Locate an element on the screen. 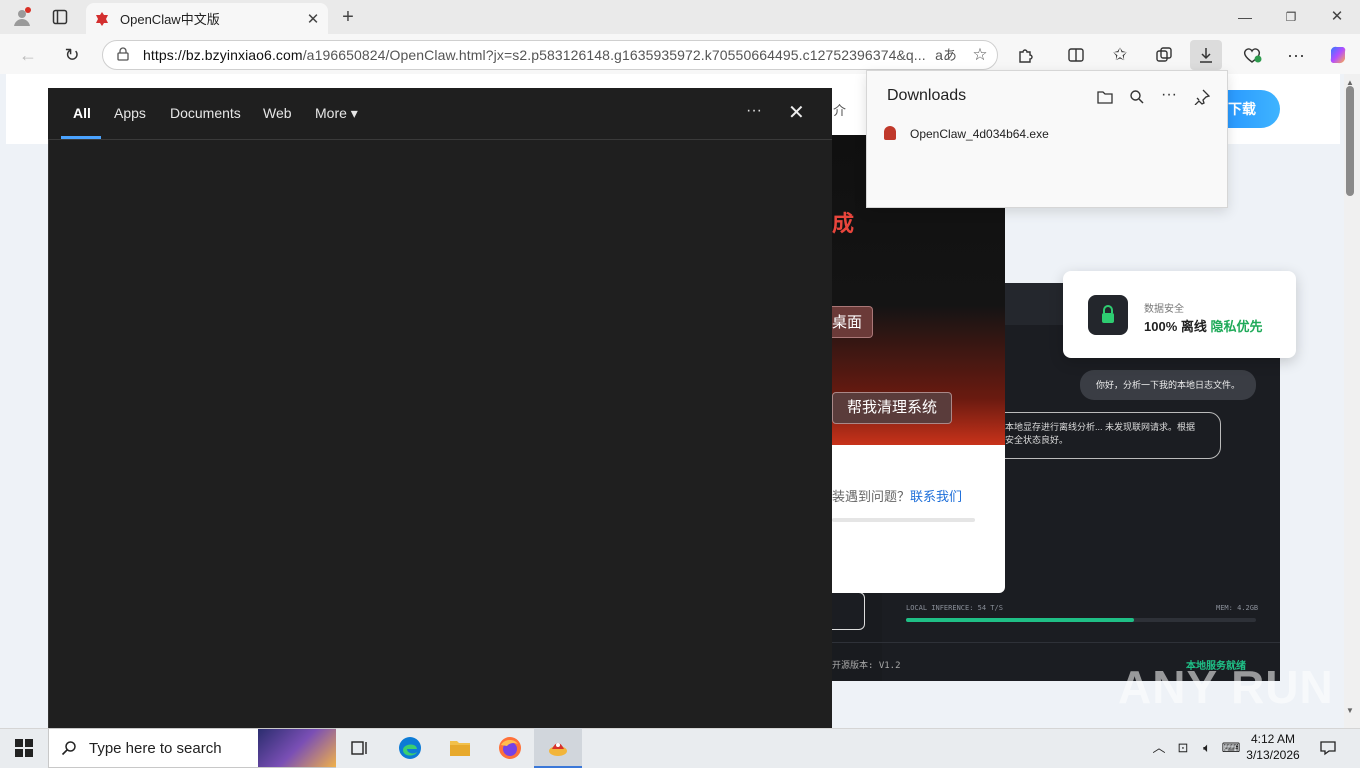 This screenshot has height=768, width=1360. installer-help-text: 装遇到问题？联系我们 is located at coordinates (897, 495).